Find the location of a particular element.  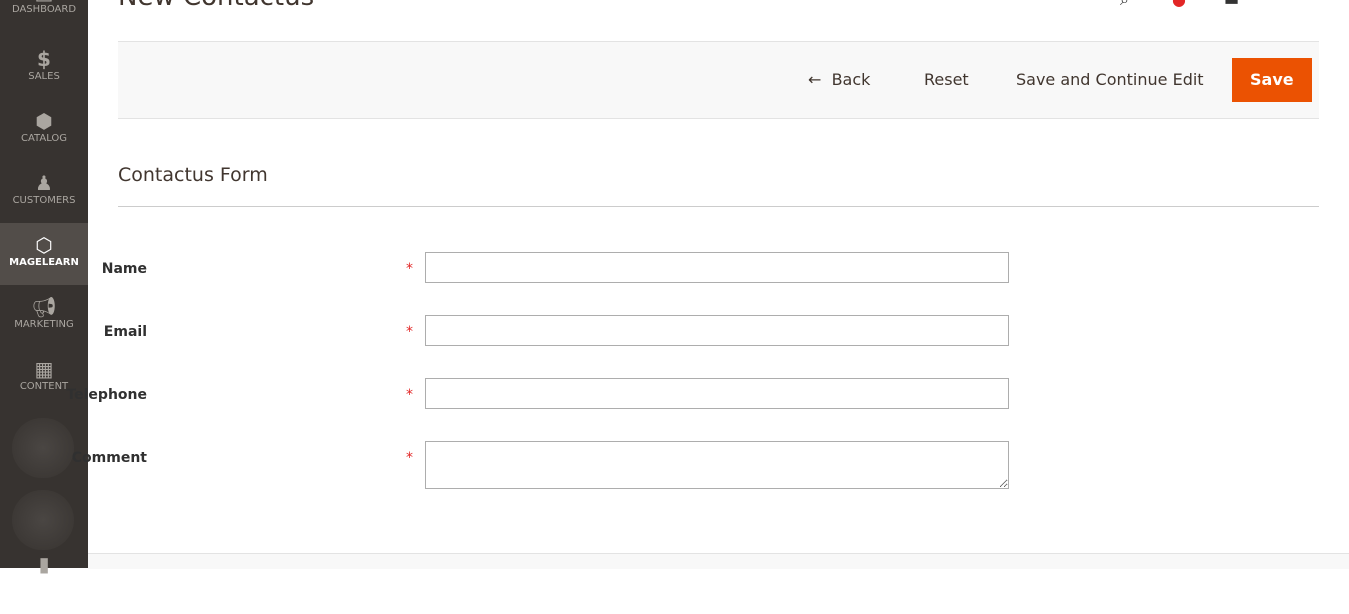

comment-textarea is located at coordinates (717, 465).